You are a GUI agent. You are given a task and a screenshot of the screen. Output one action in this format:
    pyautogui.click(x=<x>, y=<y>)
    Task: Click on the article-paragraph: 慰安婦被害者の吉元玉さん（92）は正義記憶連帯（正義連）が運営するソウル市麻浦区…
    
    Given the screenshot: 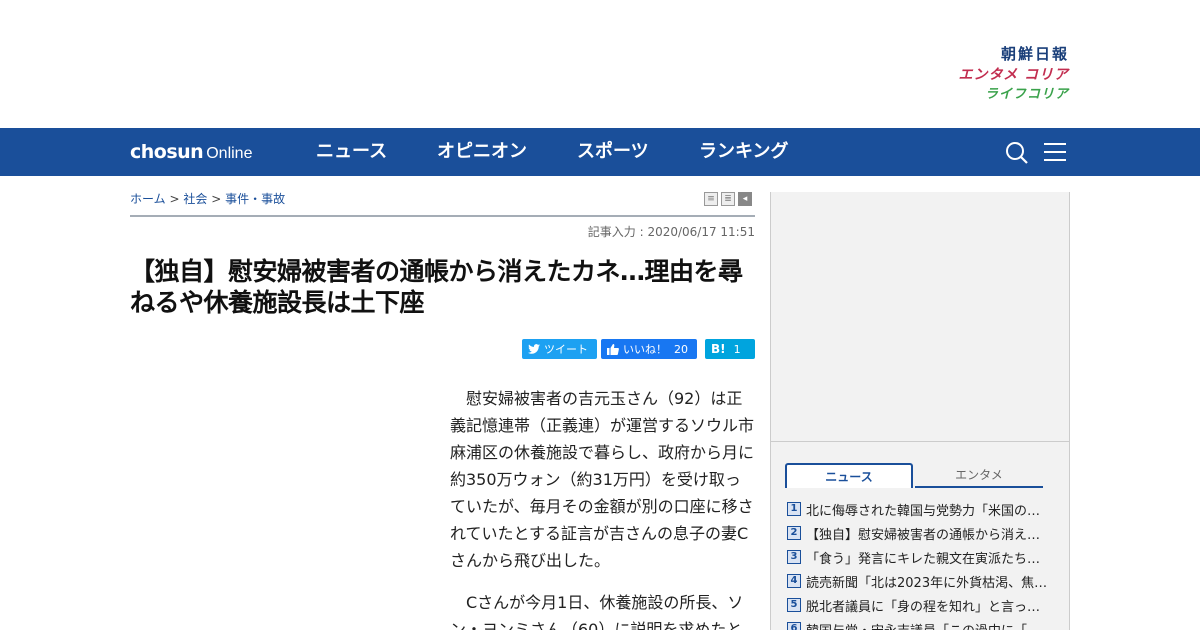 What is the action you would take?
    pyautogui.click(x=602, y=479)
    